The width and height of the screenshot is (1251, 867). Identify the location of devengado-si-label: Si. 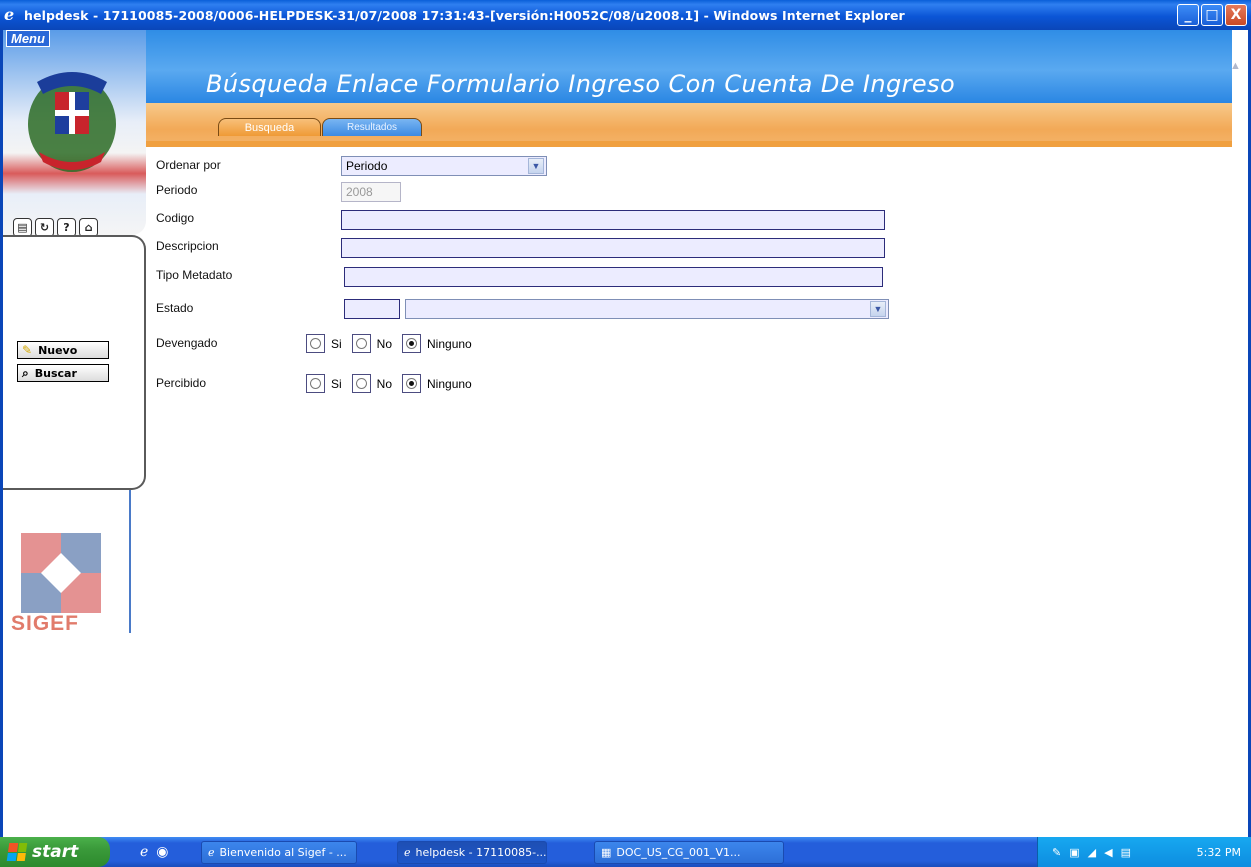
(336, 343).